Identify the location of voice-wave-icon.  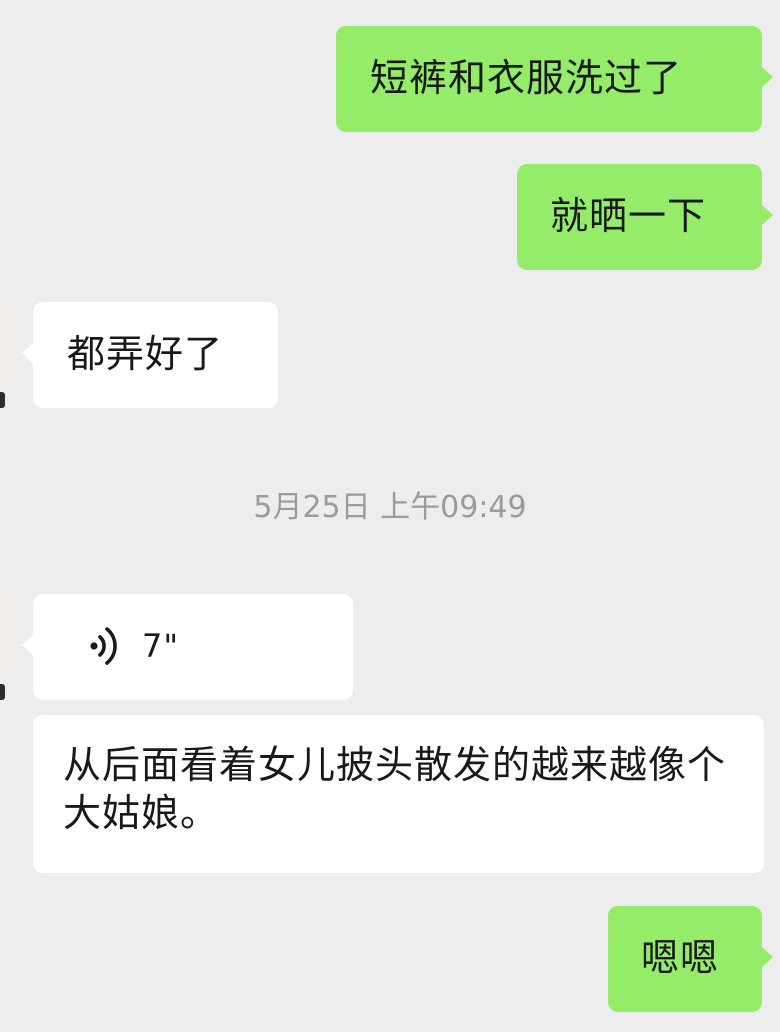
(103, 646).